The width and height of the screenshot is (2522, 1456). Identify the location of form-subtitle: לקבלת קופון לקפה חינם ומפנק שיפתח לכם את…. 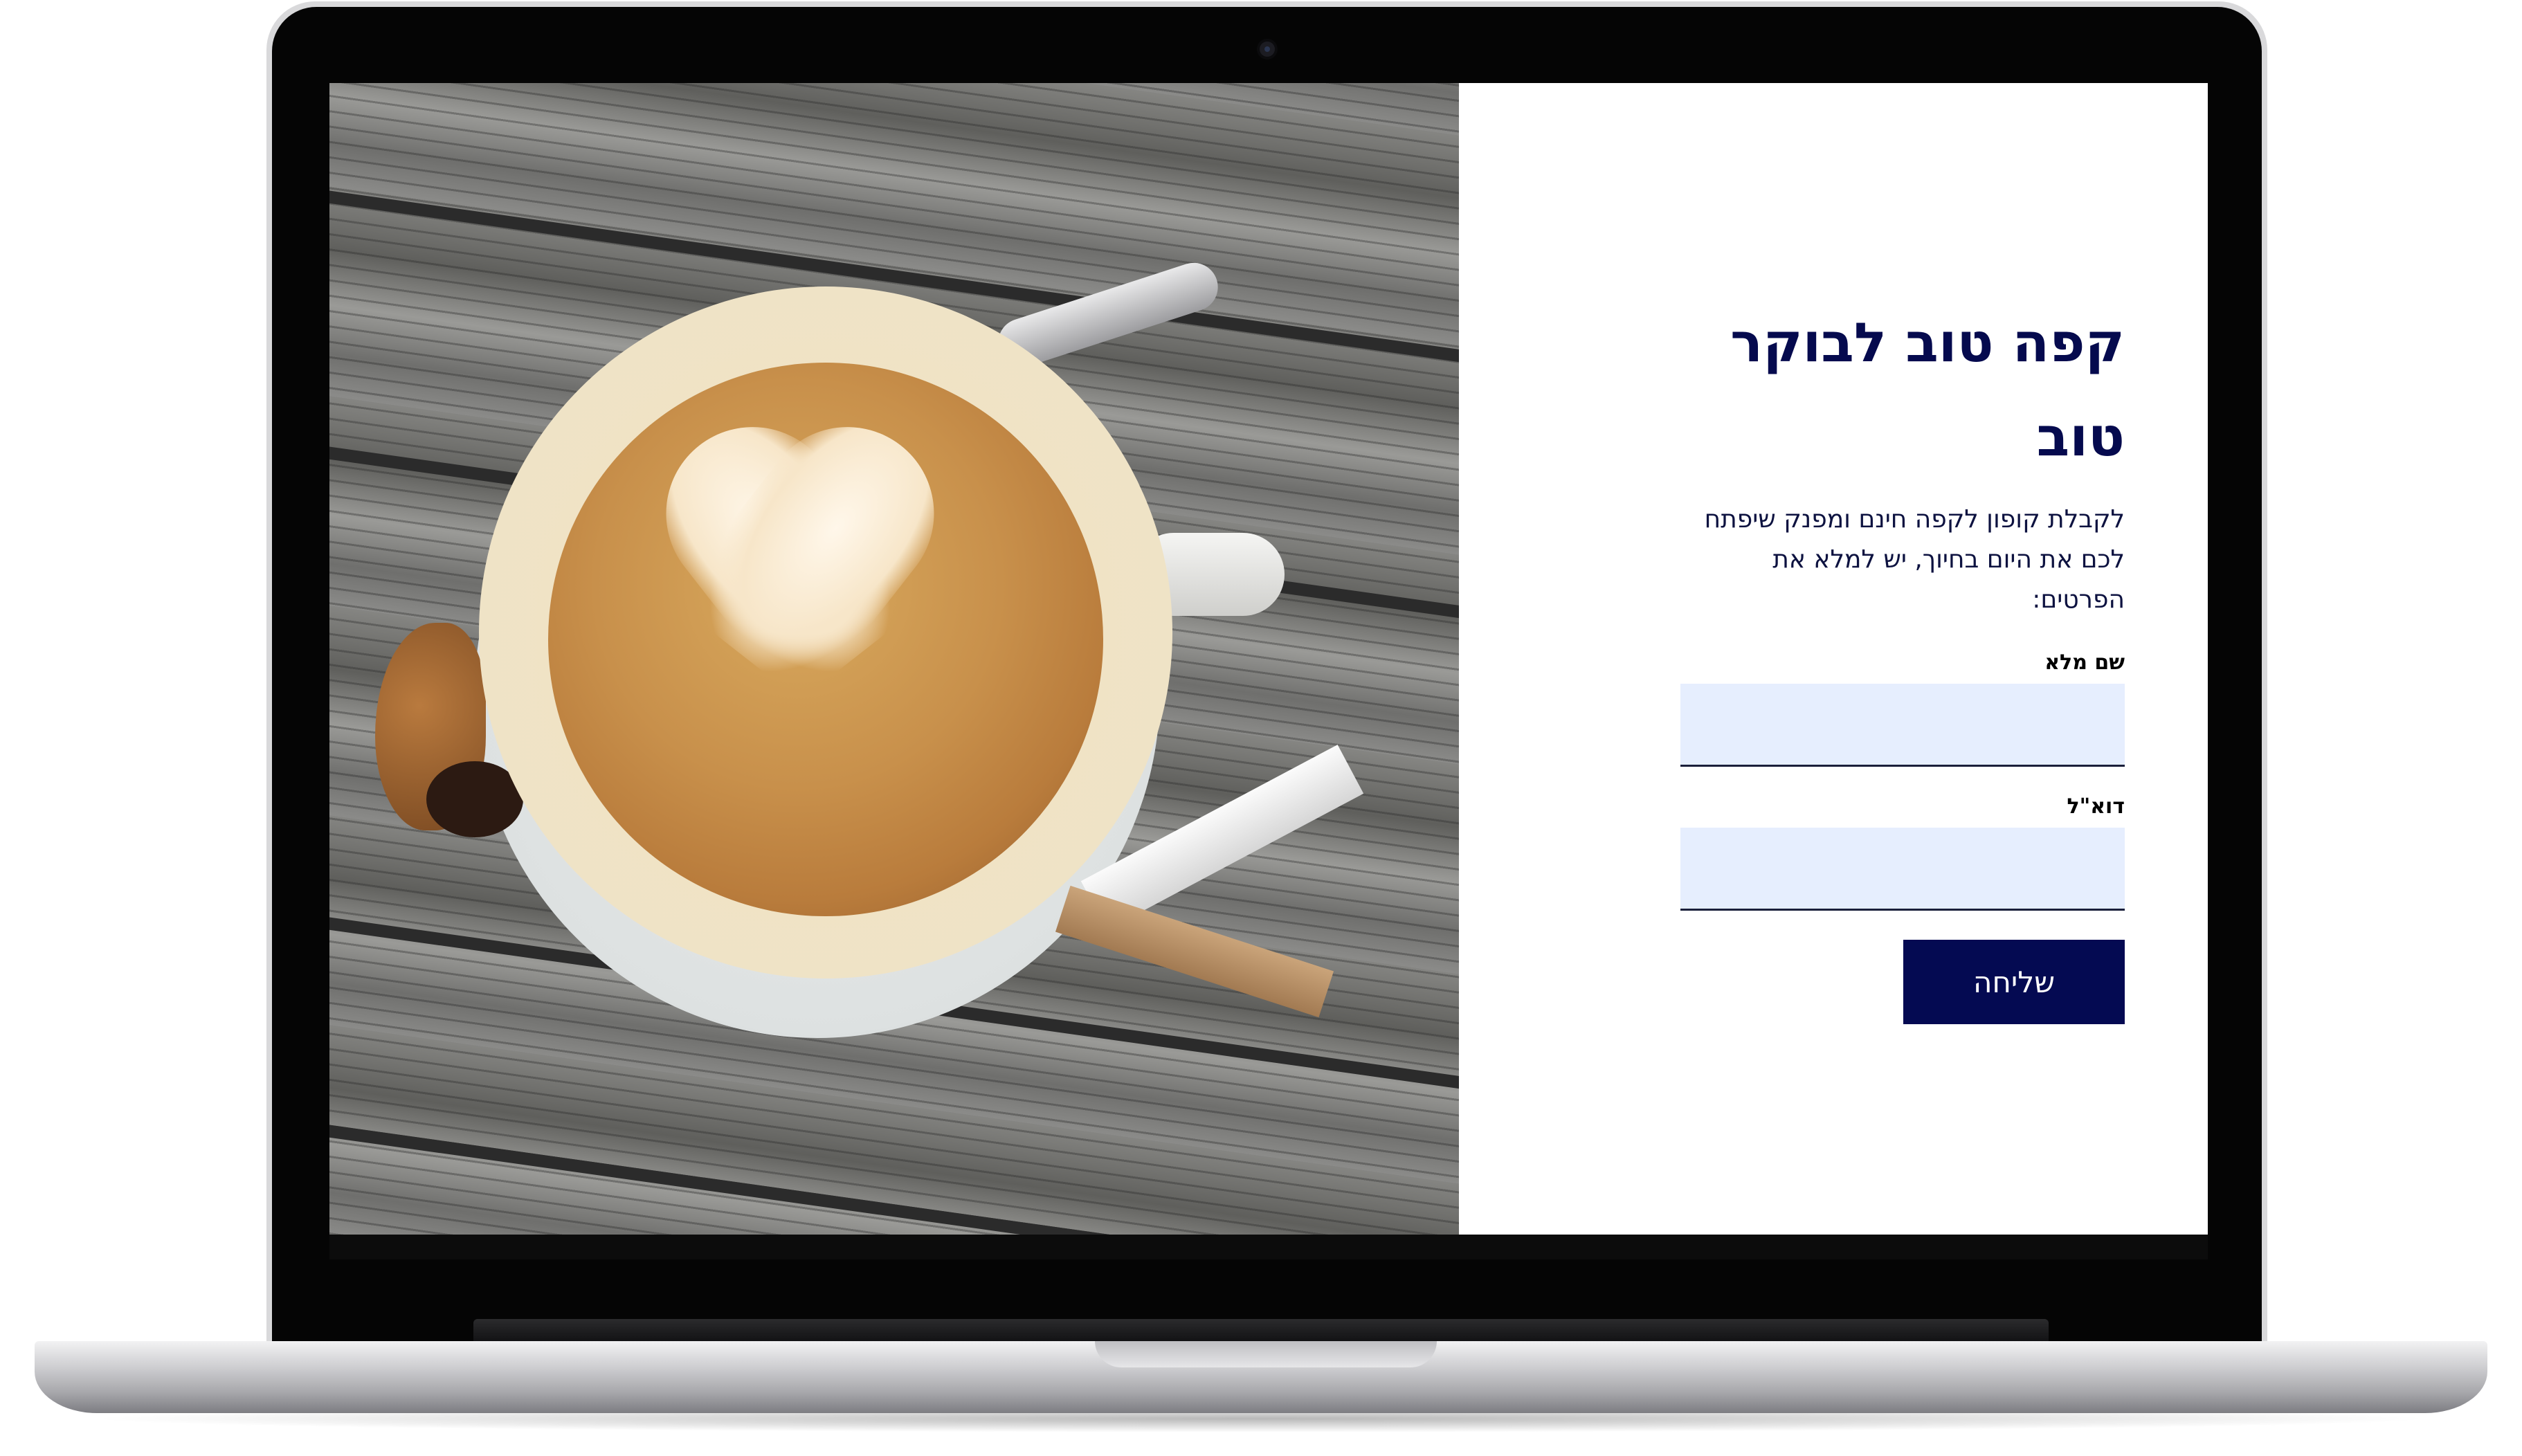
(1914, 559).